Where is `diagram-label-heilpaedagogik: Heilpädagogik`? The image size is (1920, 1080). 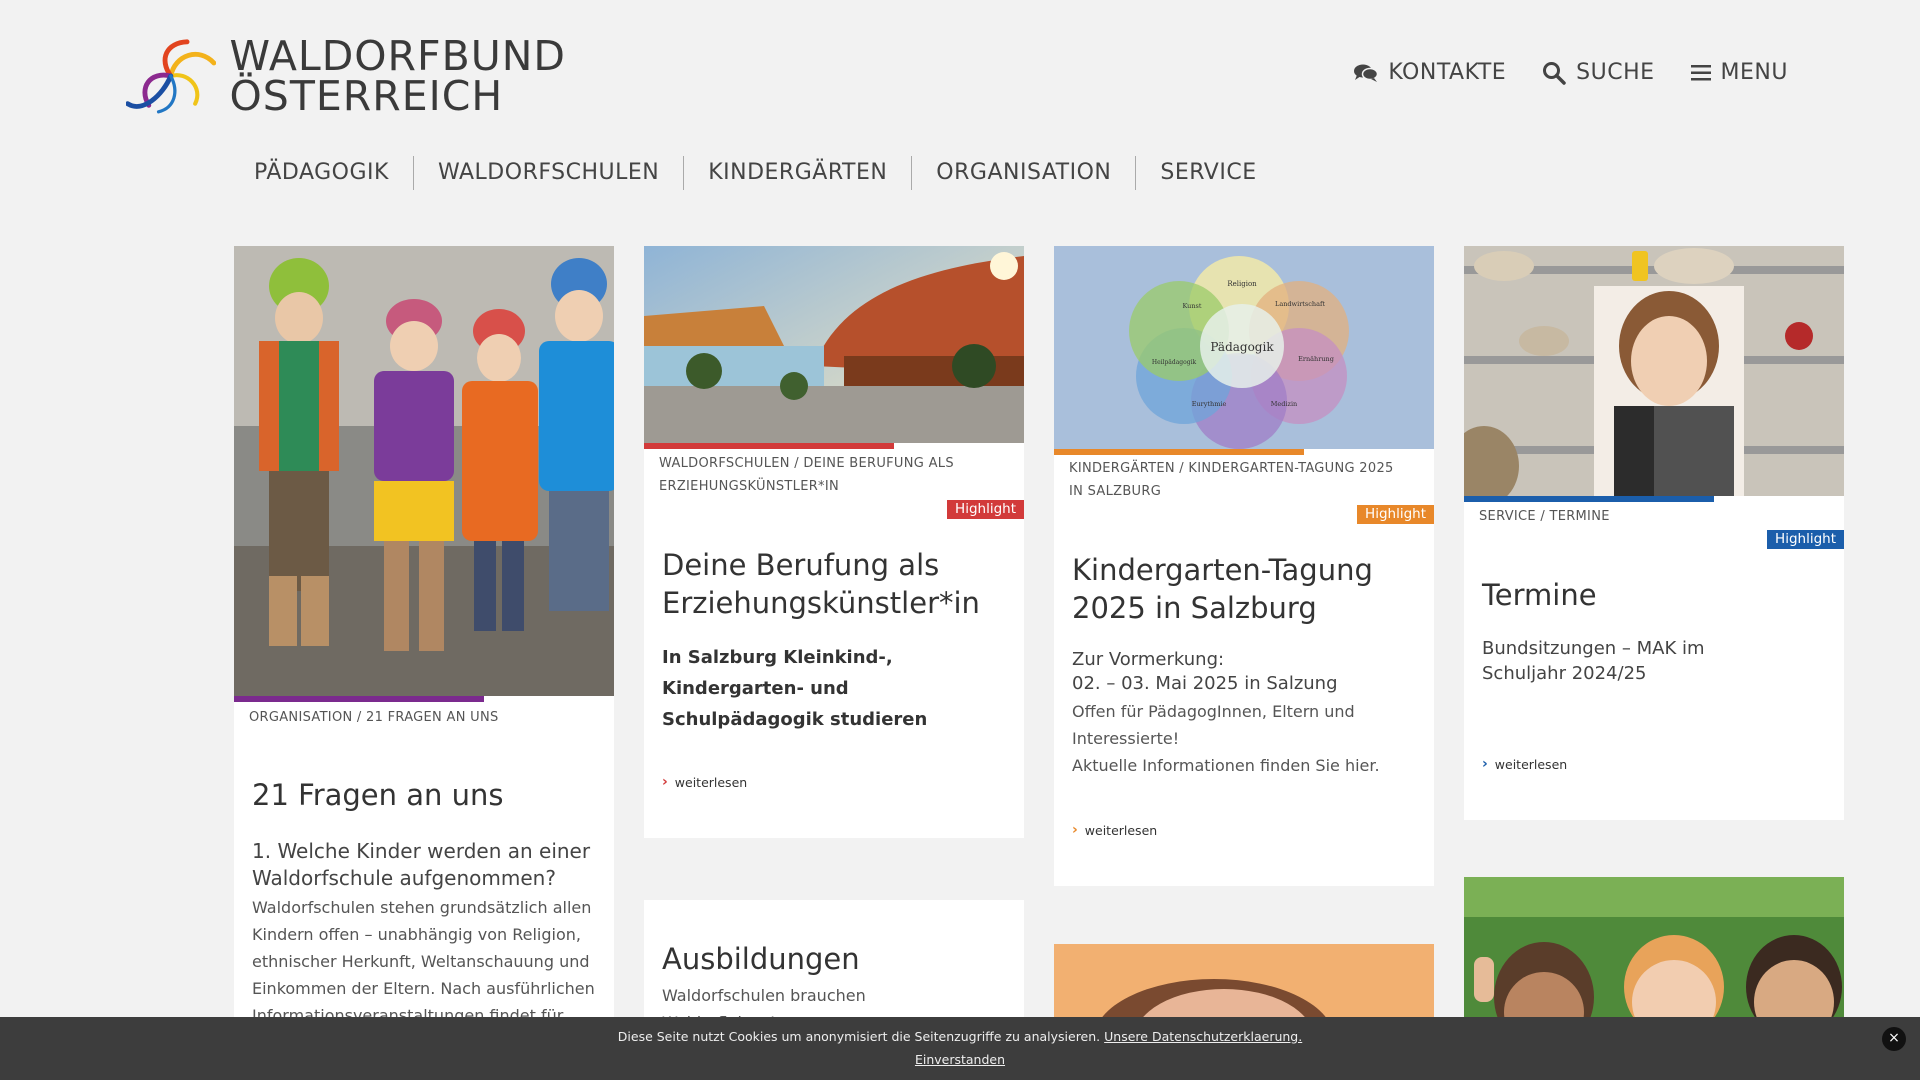 diagram-label-heilpaedagogik: Heilpädagogik is located at coordinates (1174, 362).